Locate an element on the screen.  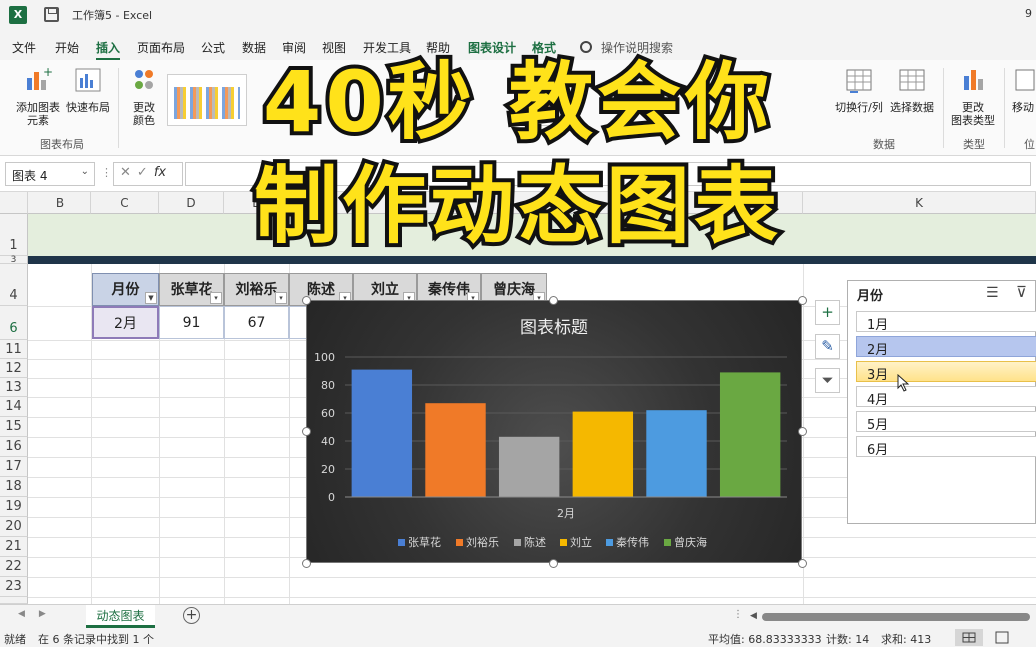
name-box: 图表 4 ⌄ is located at coordinates (50, 174).